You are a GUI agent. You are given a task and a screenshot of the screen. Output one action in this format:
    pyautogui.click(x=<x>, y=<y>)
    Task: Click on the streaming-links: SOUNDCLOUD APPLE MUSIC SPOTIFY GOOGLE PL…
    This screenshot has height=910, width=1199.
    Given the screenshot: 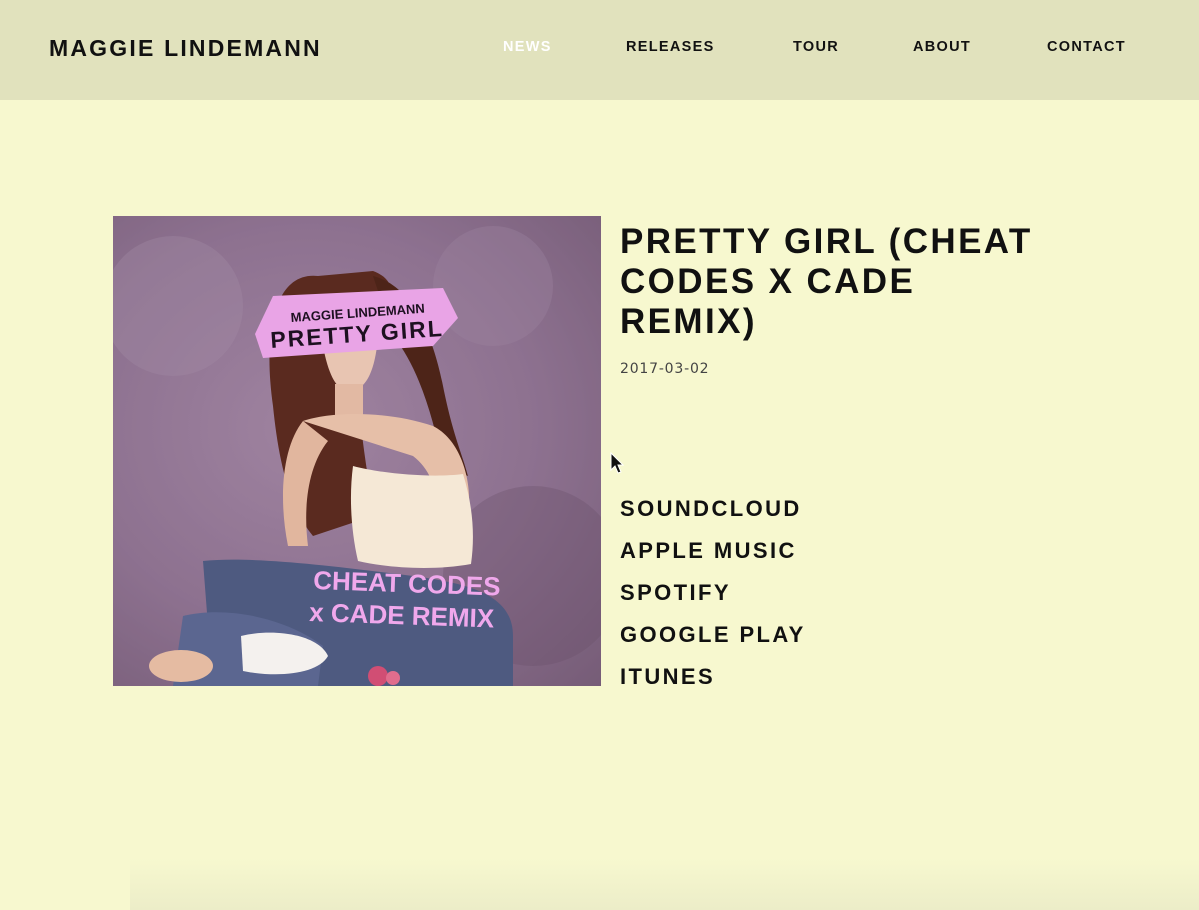 What is the action you would take?
    pyautogui.click(x=713, y=601)
    